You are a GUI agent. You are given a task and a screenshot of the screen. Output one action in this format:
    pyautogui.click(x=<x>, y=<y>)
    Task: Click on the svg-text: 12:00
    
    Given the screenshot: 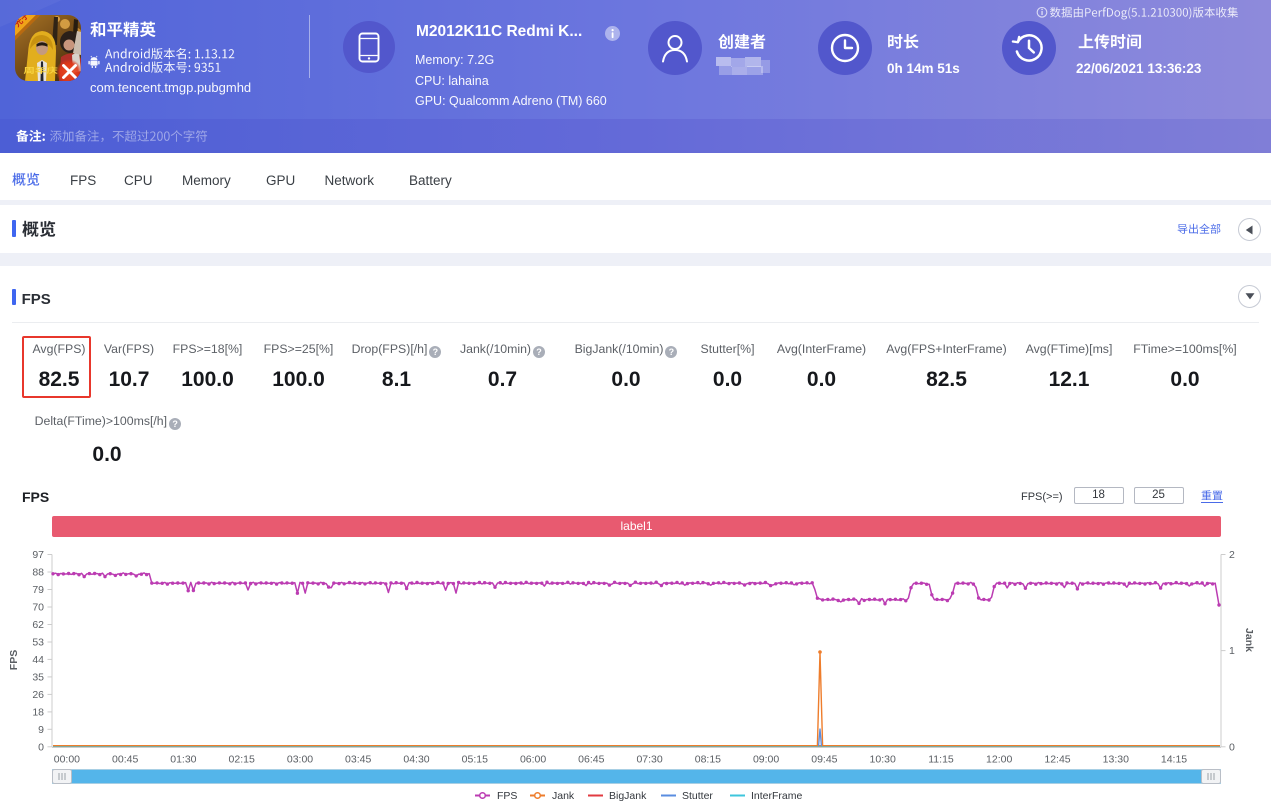 What is the action you would take?
    pyautogui.click(x=999, y=760)
    